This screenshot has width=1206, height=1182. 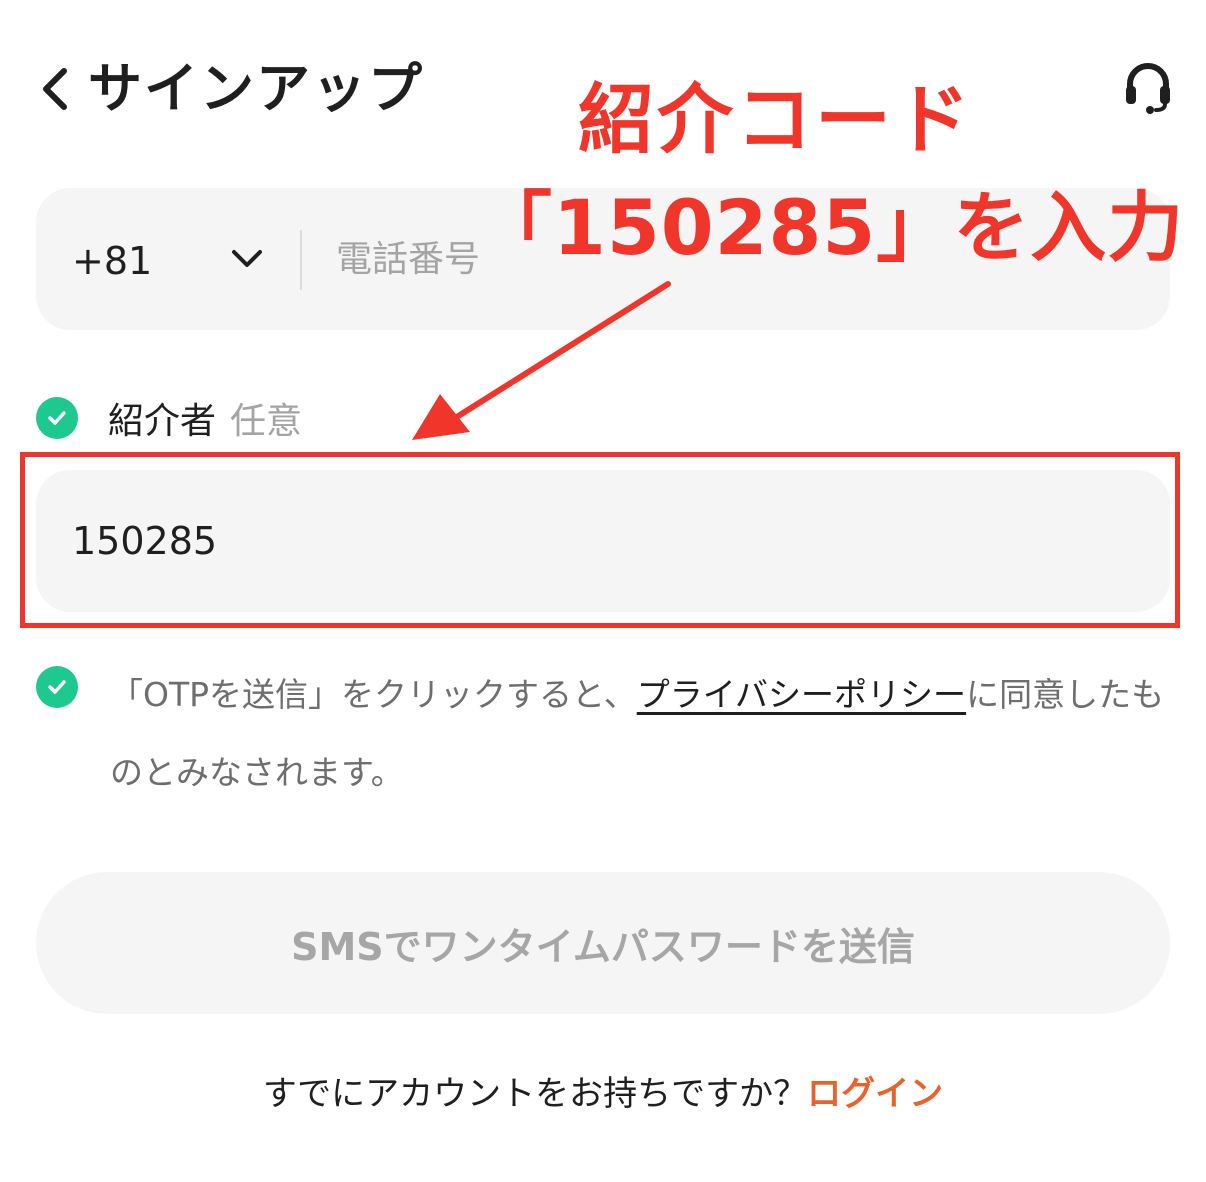 What do you see at coordinates (603, 943) in the screenshot?
I see `send-otp-button: SMSでワンタイムパスワードを送信` at bounding box center [603, 943].